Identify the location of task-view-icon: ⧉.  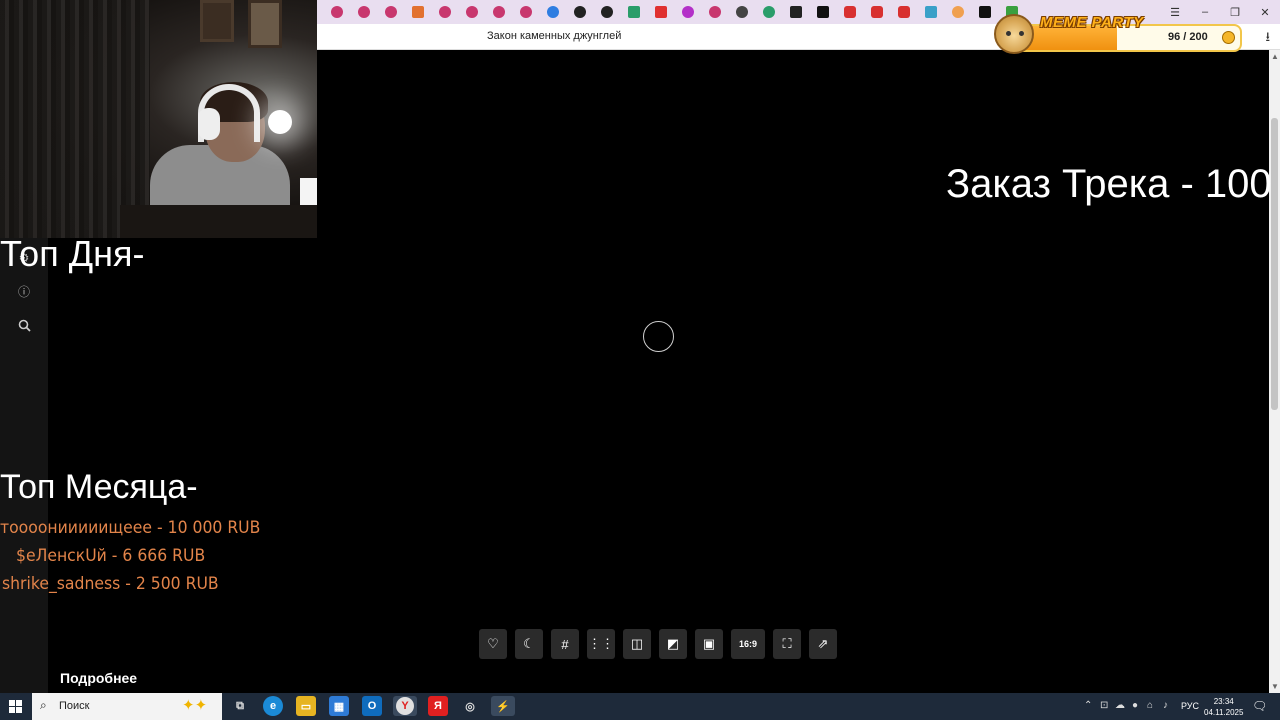
(240, 706).